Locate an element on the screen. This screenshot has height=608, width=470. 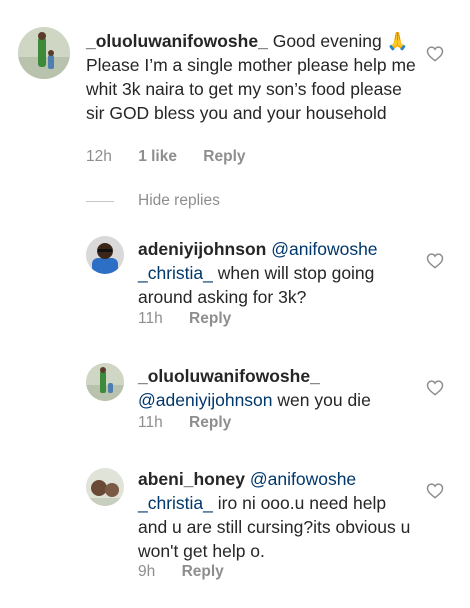
comment-time: 12h is located at coordinates (99, 156).